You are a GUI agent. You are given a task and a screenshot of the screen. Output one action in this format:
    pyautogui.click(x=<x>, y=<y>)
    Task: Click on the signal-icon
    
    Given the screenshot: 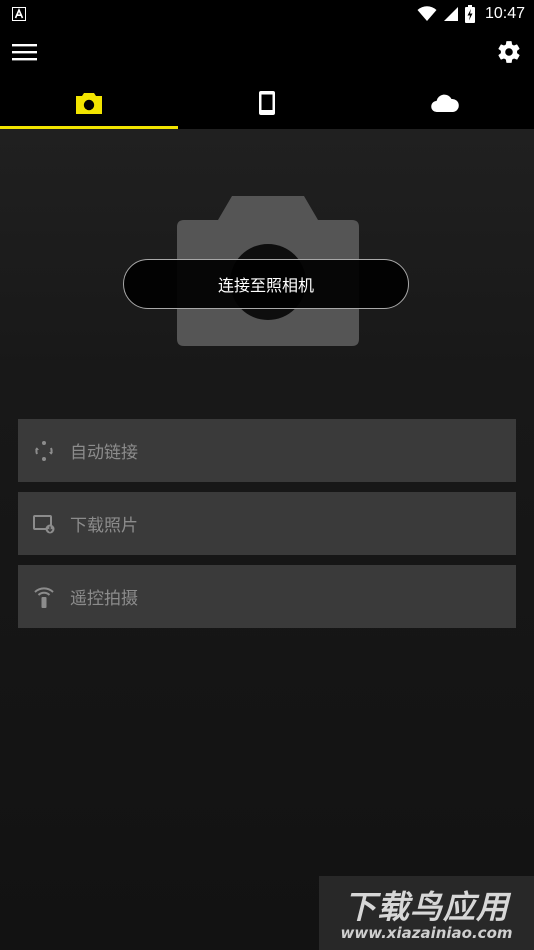 What is the action you would take?
    pyautogui.click(x=450, y=14)
    